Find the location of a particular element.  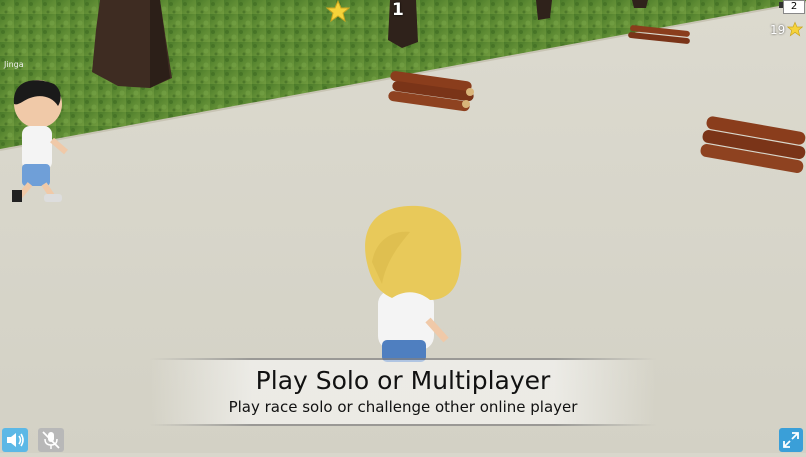

mic-toggle-button is located at coordinates (51, 440).